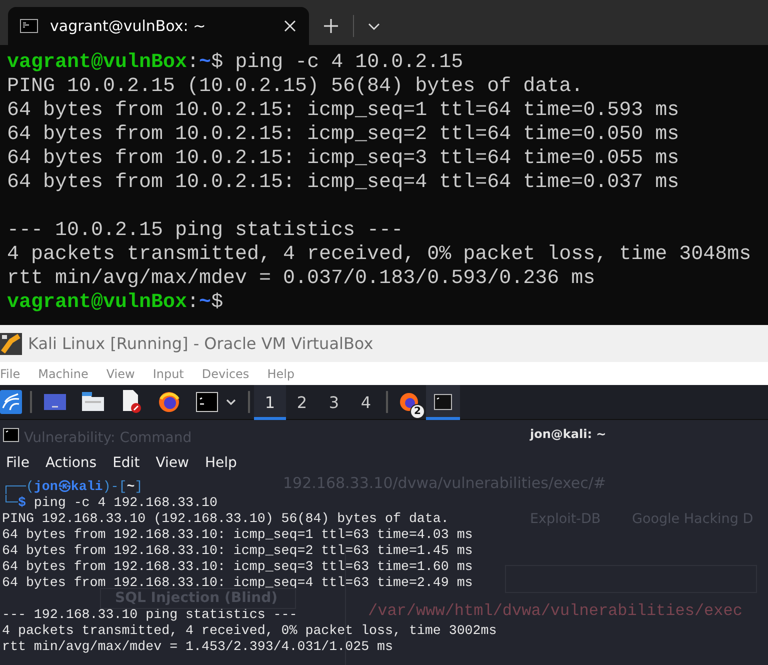 The height and width of the screenshot is (665, 768). I want to click on terminal-line: 64 bytes from 10.0.2.15: icmp_seq=3 ttl=64 time=0.055 ms, so click(343, 158).